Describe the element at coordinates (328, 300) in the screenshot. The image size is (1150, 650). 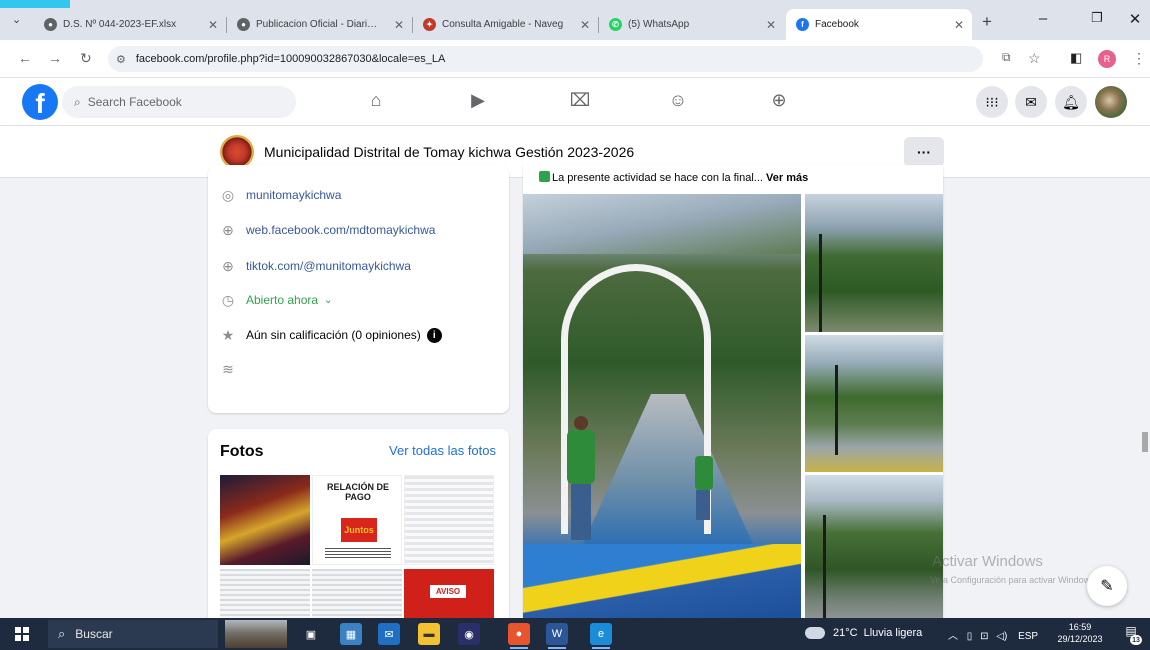
I see `chevron-down-icon: ⌄` at that location.